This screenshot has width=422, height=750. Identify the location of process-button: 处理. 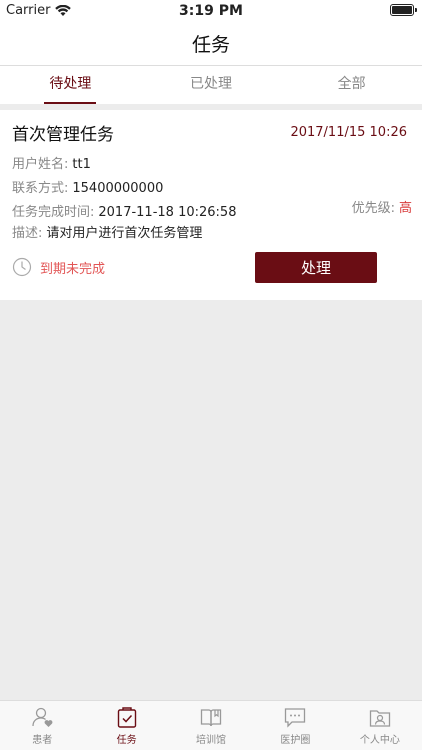
(316, 267).